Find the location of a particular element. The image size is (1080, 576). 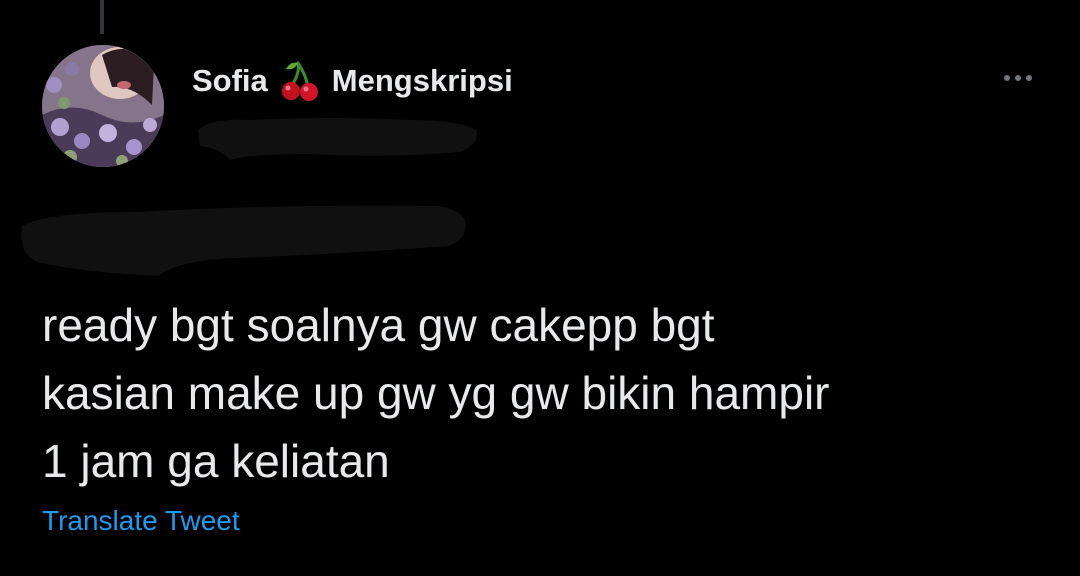

author-name-second: Mengskripsi is located at coordinates (422, 81).